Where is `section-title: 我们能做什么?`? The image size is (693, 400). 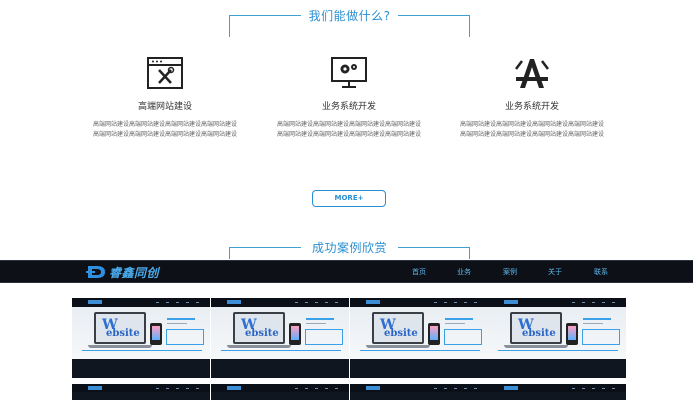 section-title: 我们能做什么? is located at coordinates (349, 16).